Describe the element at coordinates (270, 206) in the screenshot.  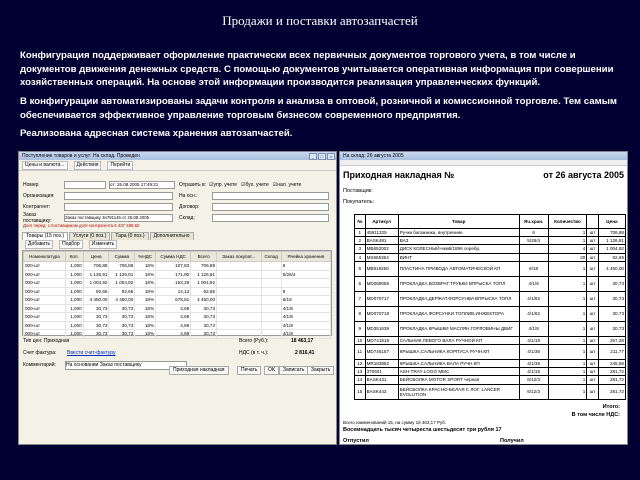
I see `contract-field` at that location.